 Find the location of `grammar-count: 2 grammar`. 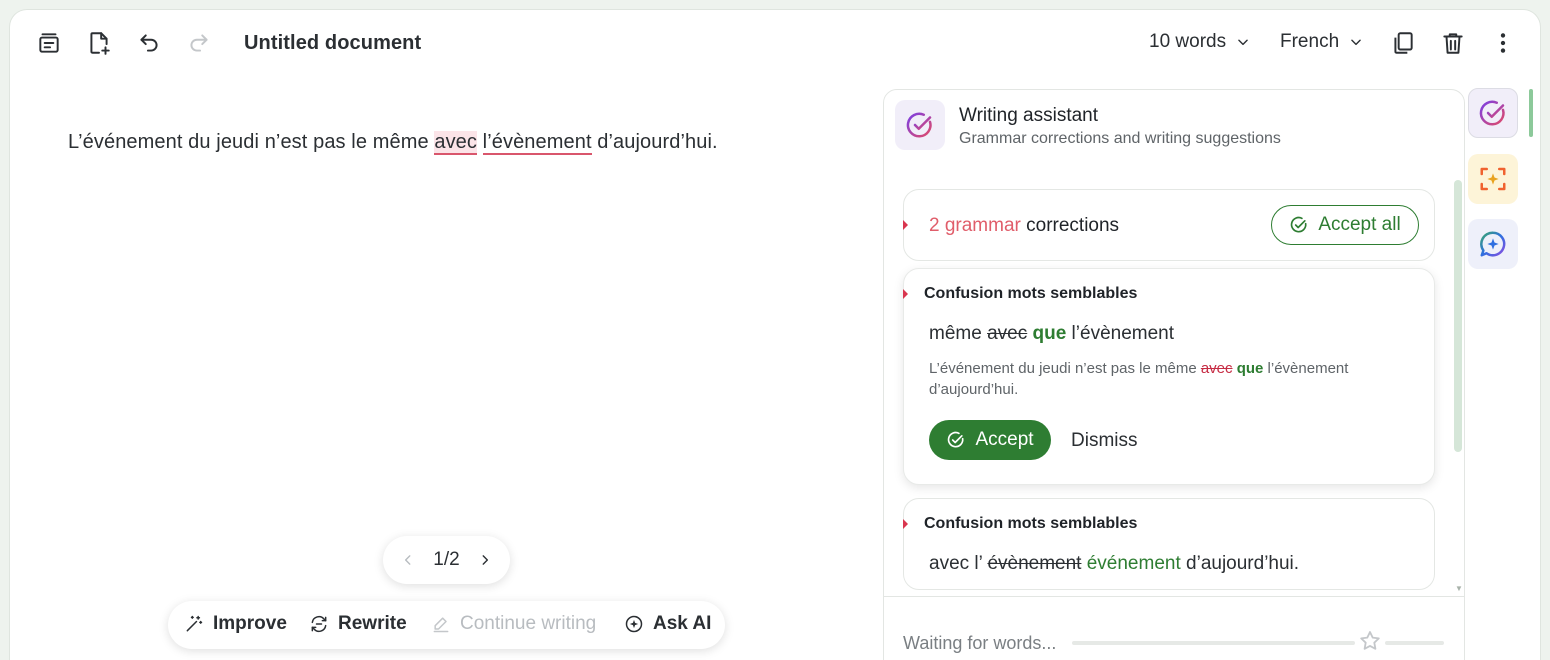

grammar-count: 2 grammar is located at coordinates (975, 225).